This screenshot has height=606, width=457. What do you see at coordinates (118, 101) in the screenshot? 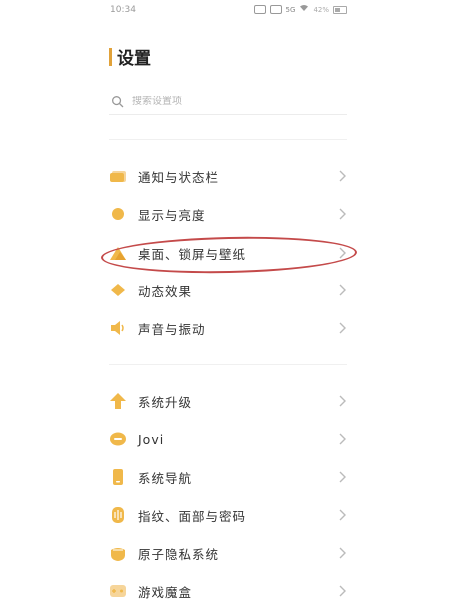
I see `search-icon` at bounding box center [118, 101].